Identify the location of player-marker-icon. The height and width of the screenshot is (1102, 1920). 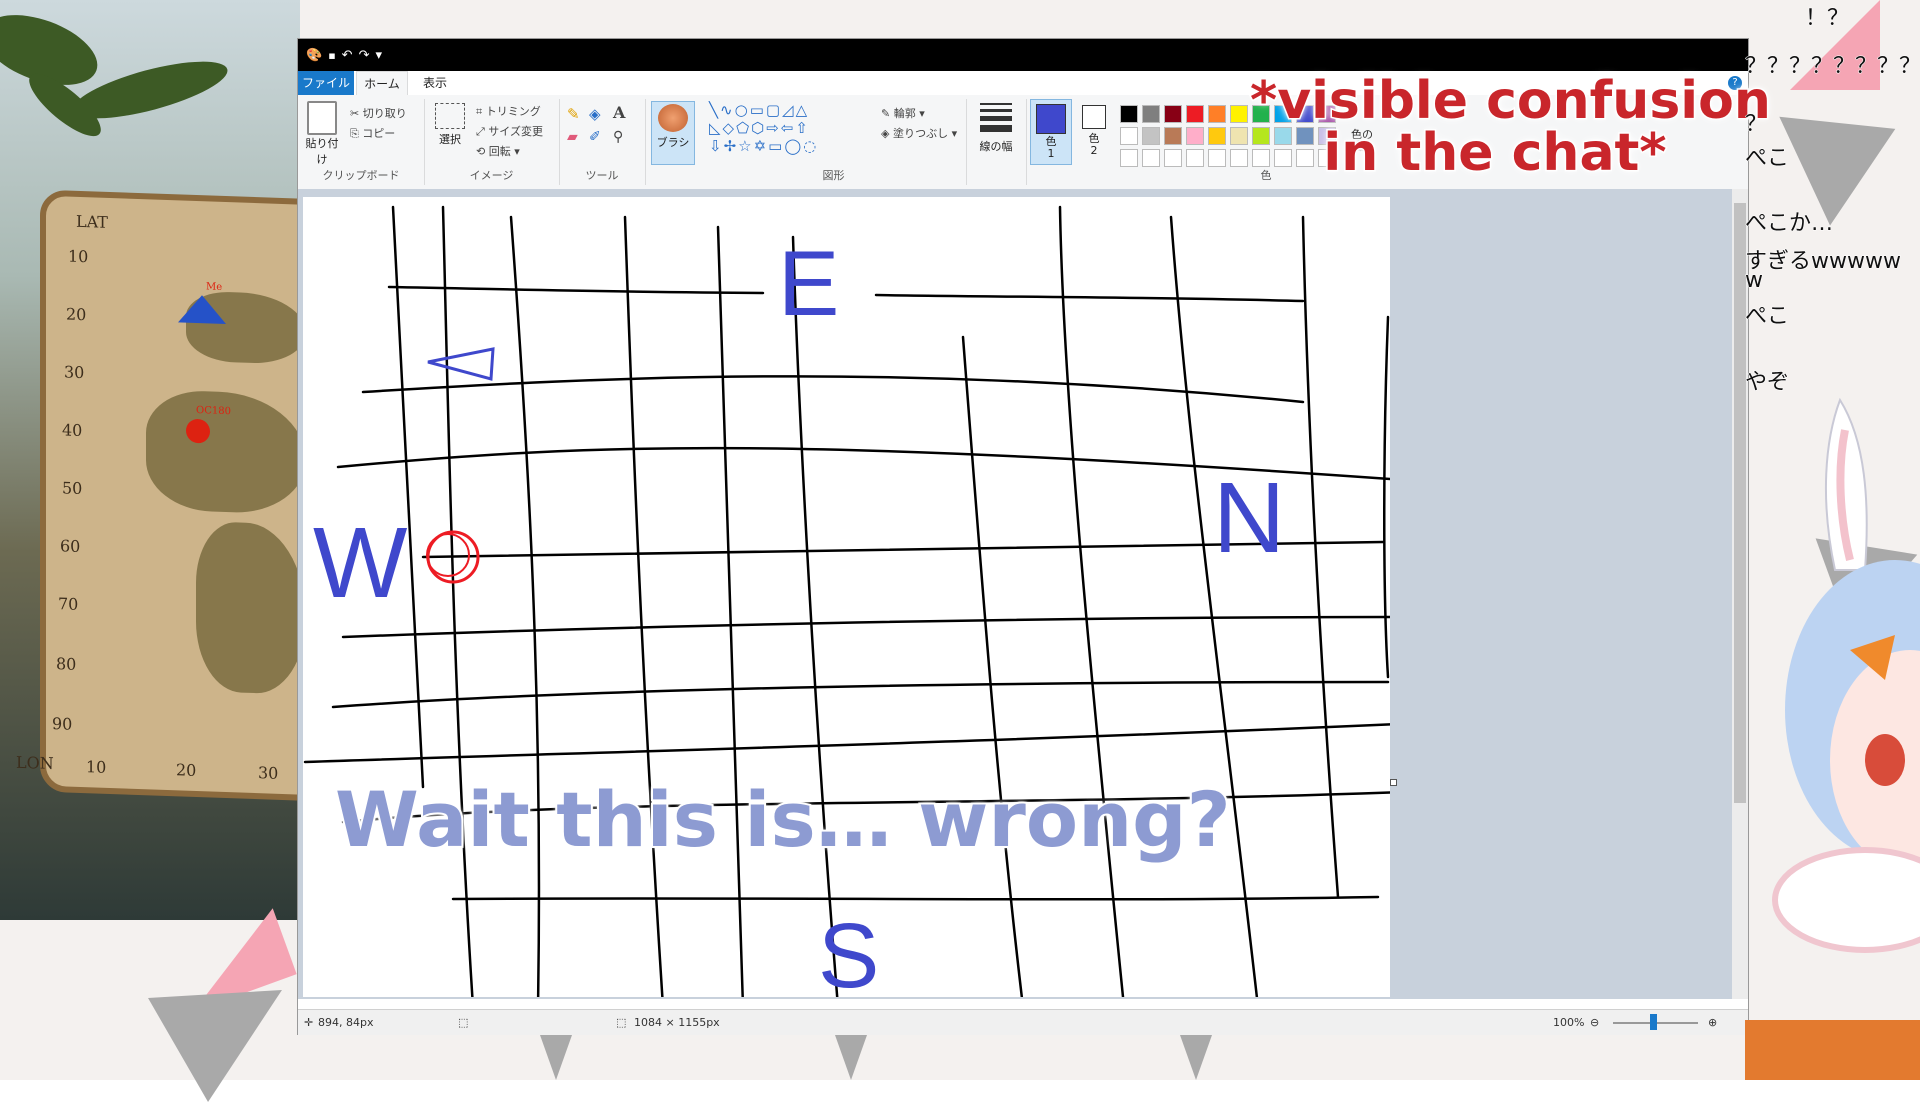
(202, 309).